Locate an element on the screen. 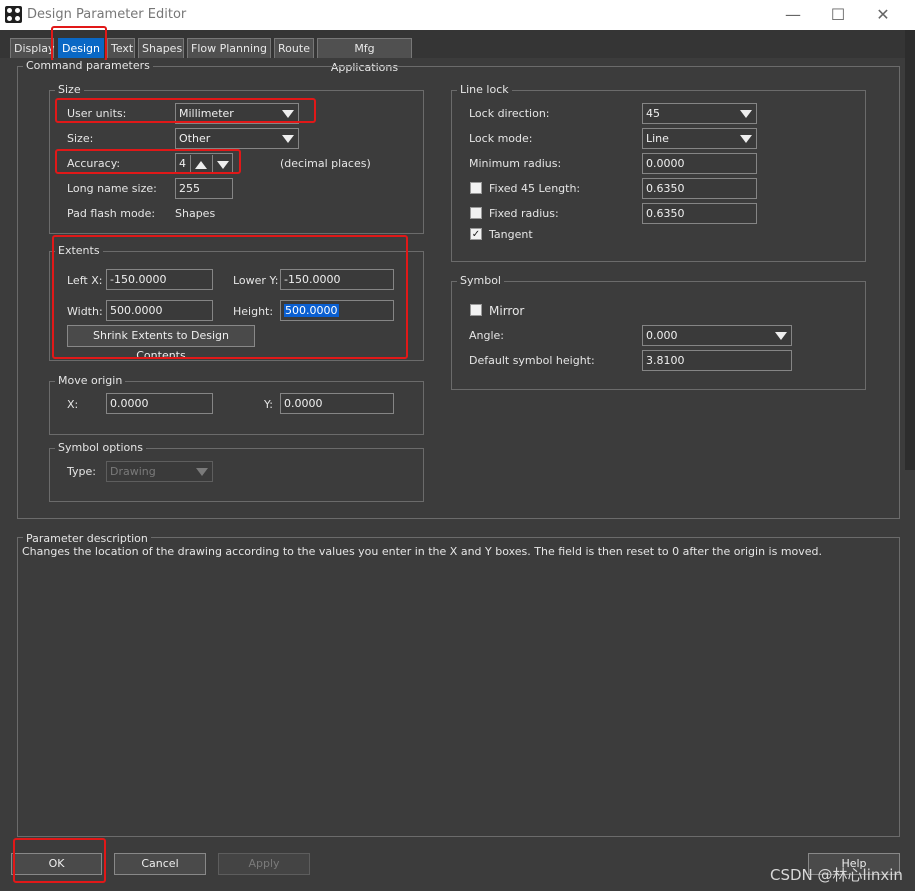 This screenshot has width=915, height=891. lock-mode-label: Lock mode: is located at coordinates (501, 138).